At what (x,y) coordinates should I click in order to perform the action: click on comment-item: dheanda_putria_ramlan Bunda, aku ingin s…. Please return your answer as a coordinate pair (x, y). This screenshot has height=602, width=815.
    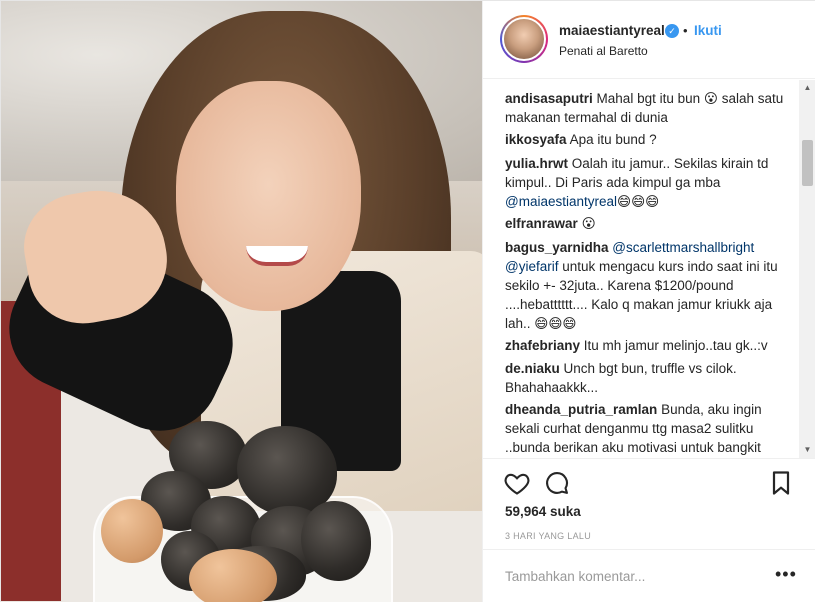
    Looking at the image, I should click on (646, 428).